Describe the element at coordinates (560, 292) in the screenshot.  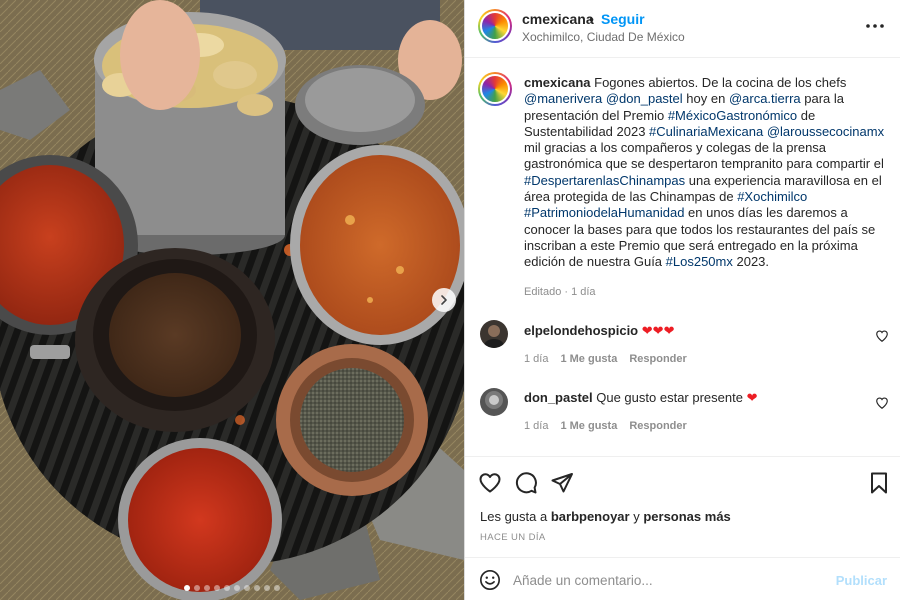
I see `caption-edited-time: Editado · 1 día` at that location.